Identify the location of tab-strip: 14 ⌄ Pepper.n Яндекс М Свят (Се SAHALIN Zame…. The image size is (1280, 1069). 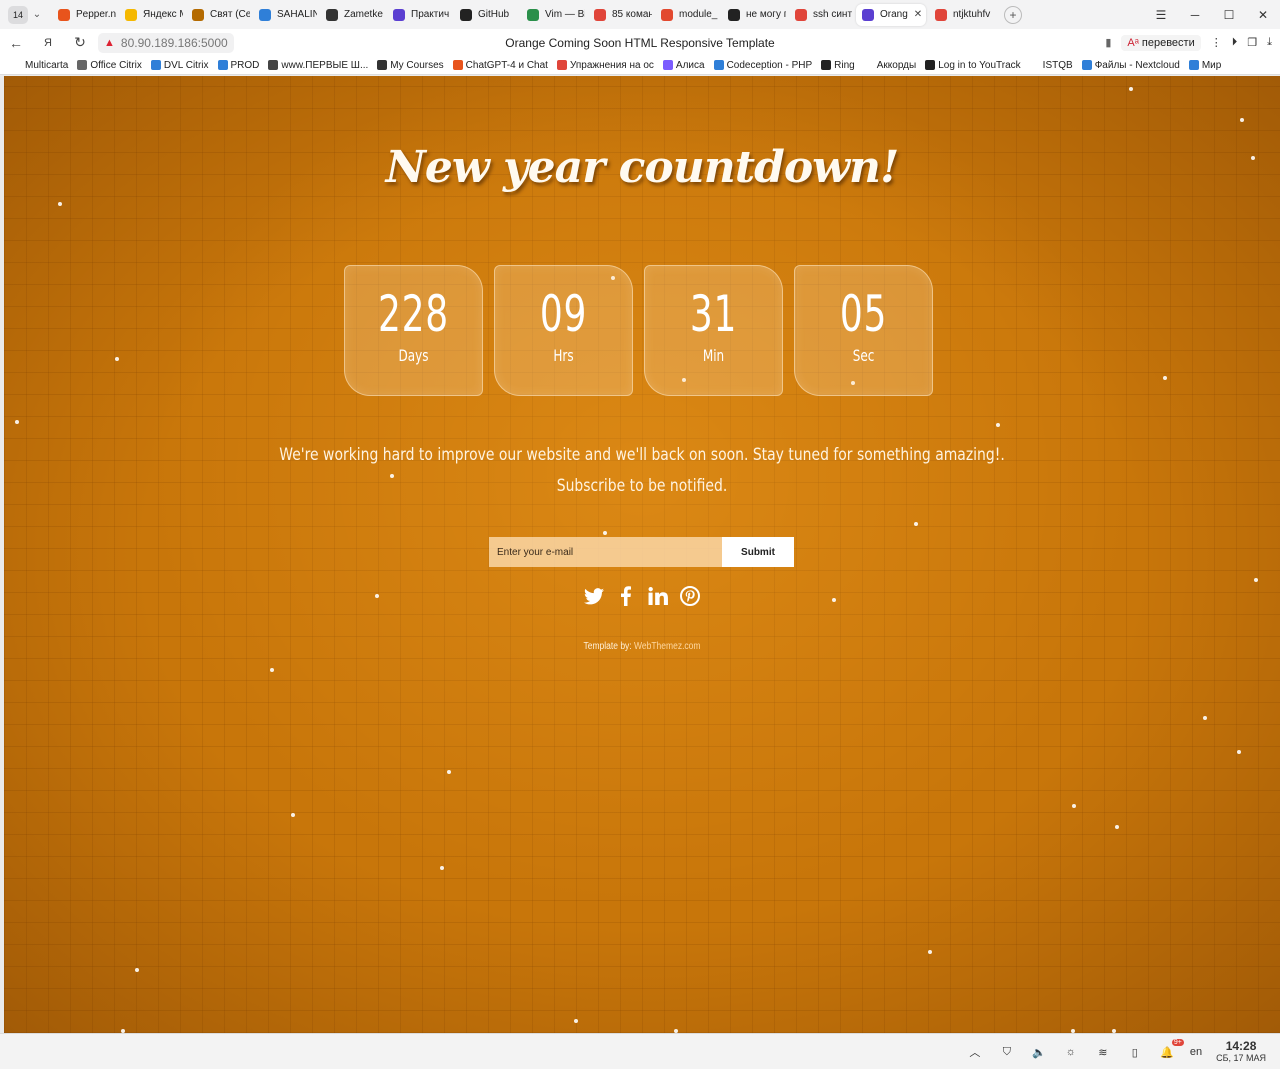
(640, 14).